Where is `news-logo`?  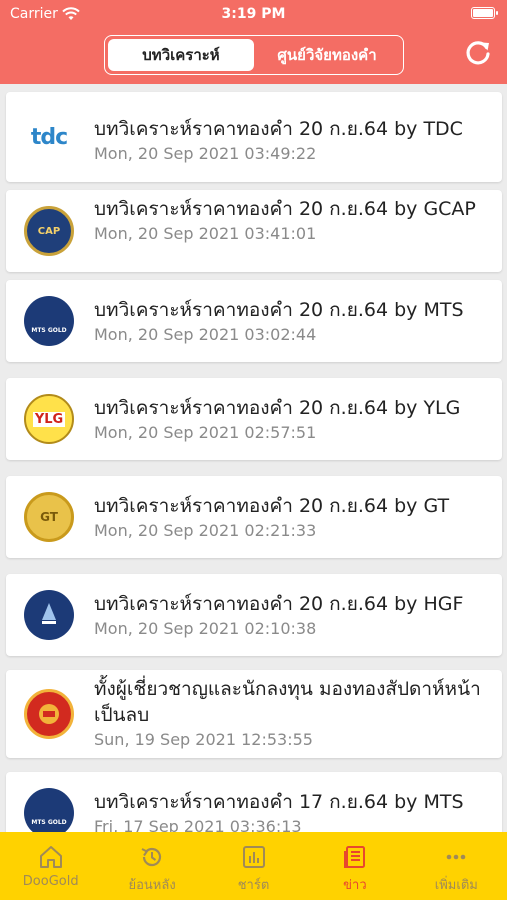 news-logo is located at coordinates (49, 714).